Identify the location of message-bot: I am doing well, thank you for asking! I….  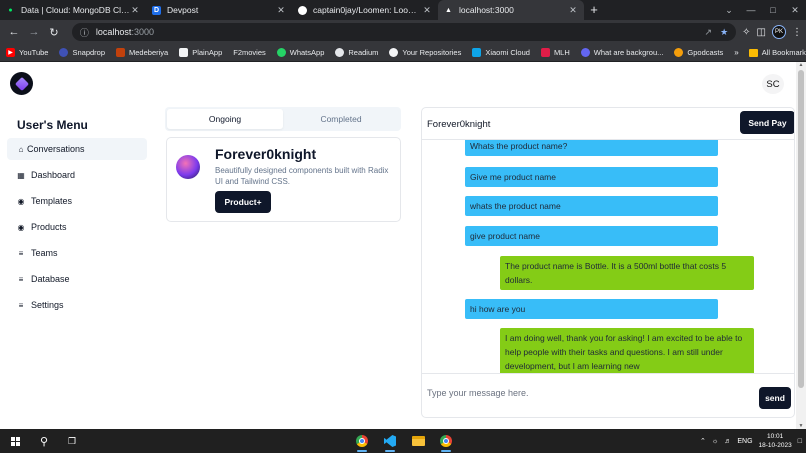
(627, 350).